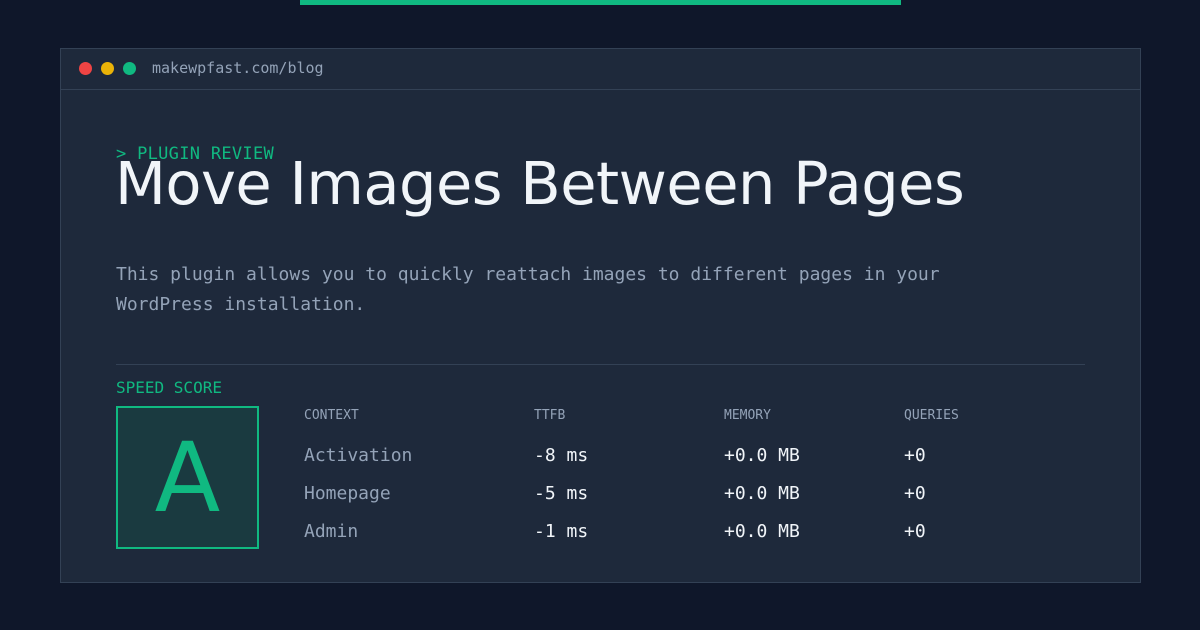 The image size is (1200, 630). Describe the element at coordinates (600, 2) in the screenshot. I see `top-accent-bar` at that location.